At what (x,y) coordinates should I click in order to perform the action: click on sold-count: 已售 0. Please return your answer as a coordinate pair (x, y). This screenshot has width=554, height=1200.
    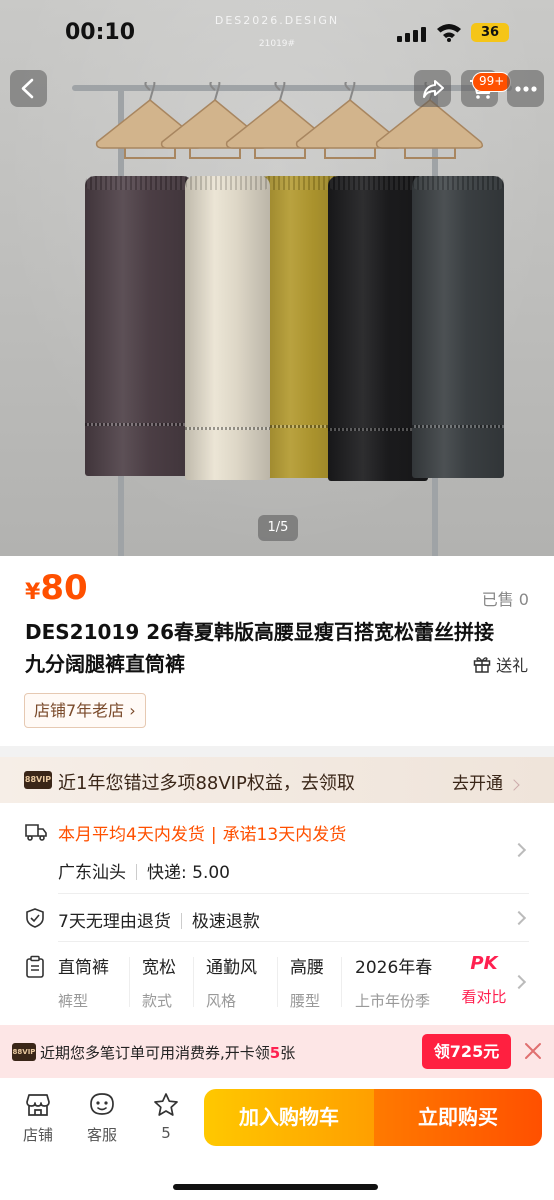
    Looking at the image, I should click on (505, 599).